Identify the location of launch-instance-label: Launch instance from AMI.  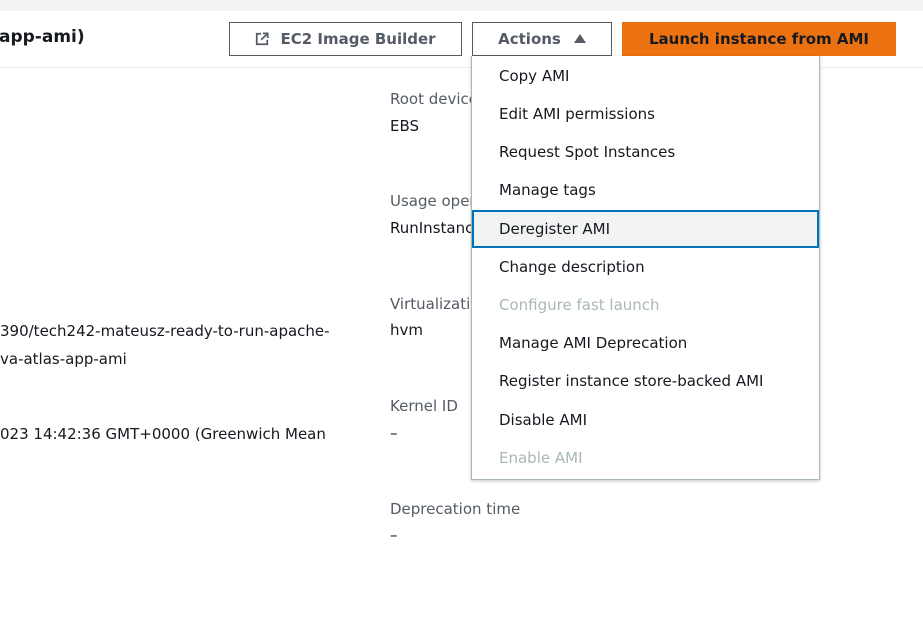
(759, 39).